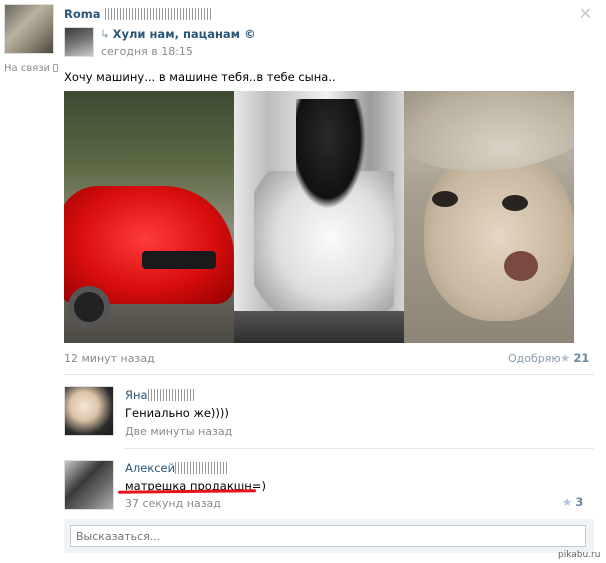 This screenshot has height=563, width=606. What do you see at coordinates (534, 358) in the screenshot?
I see `like-button: Одобряю` at bounding box center [534, 358].